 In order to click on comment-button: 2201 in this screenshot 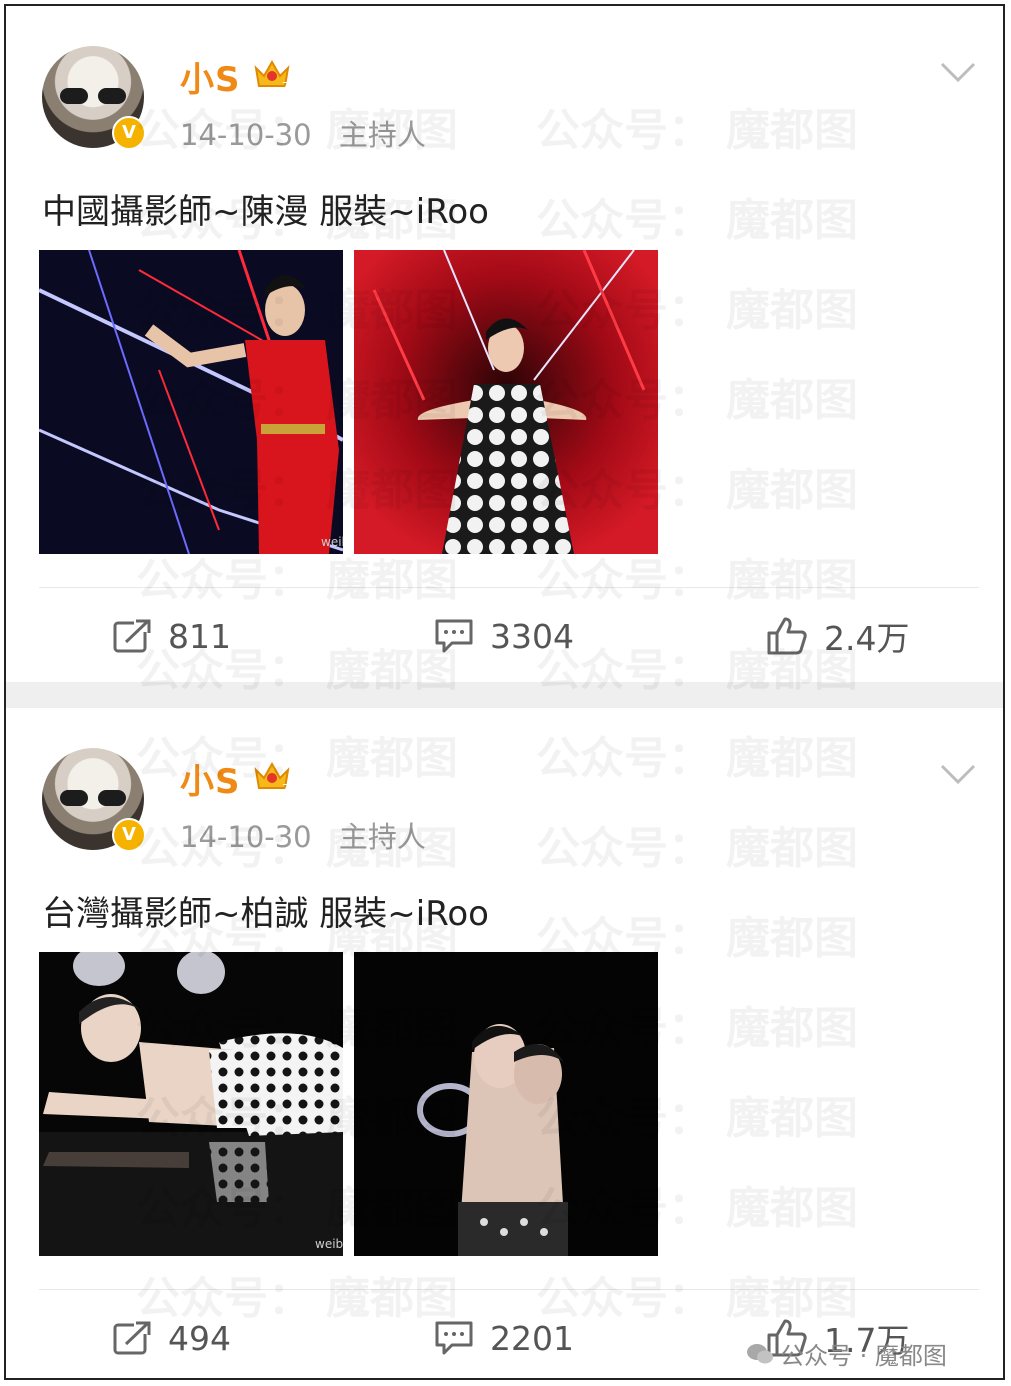, I will do `click(504, 1338)`.